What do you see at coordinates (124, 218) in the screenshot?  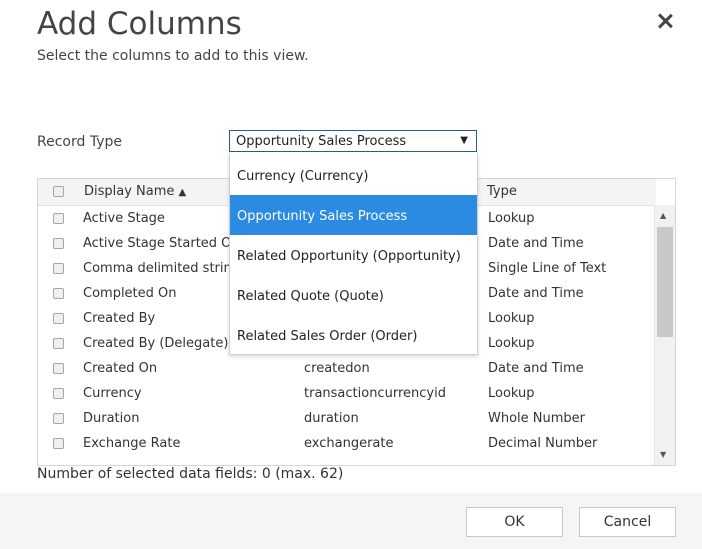 I see `row-display-name: Active Stage` at bounding box center [124, 218].